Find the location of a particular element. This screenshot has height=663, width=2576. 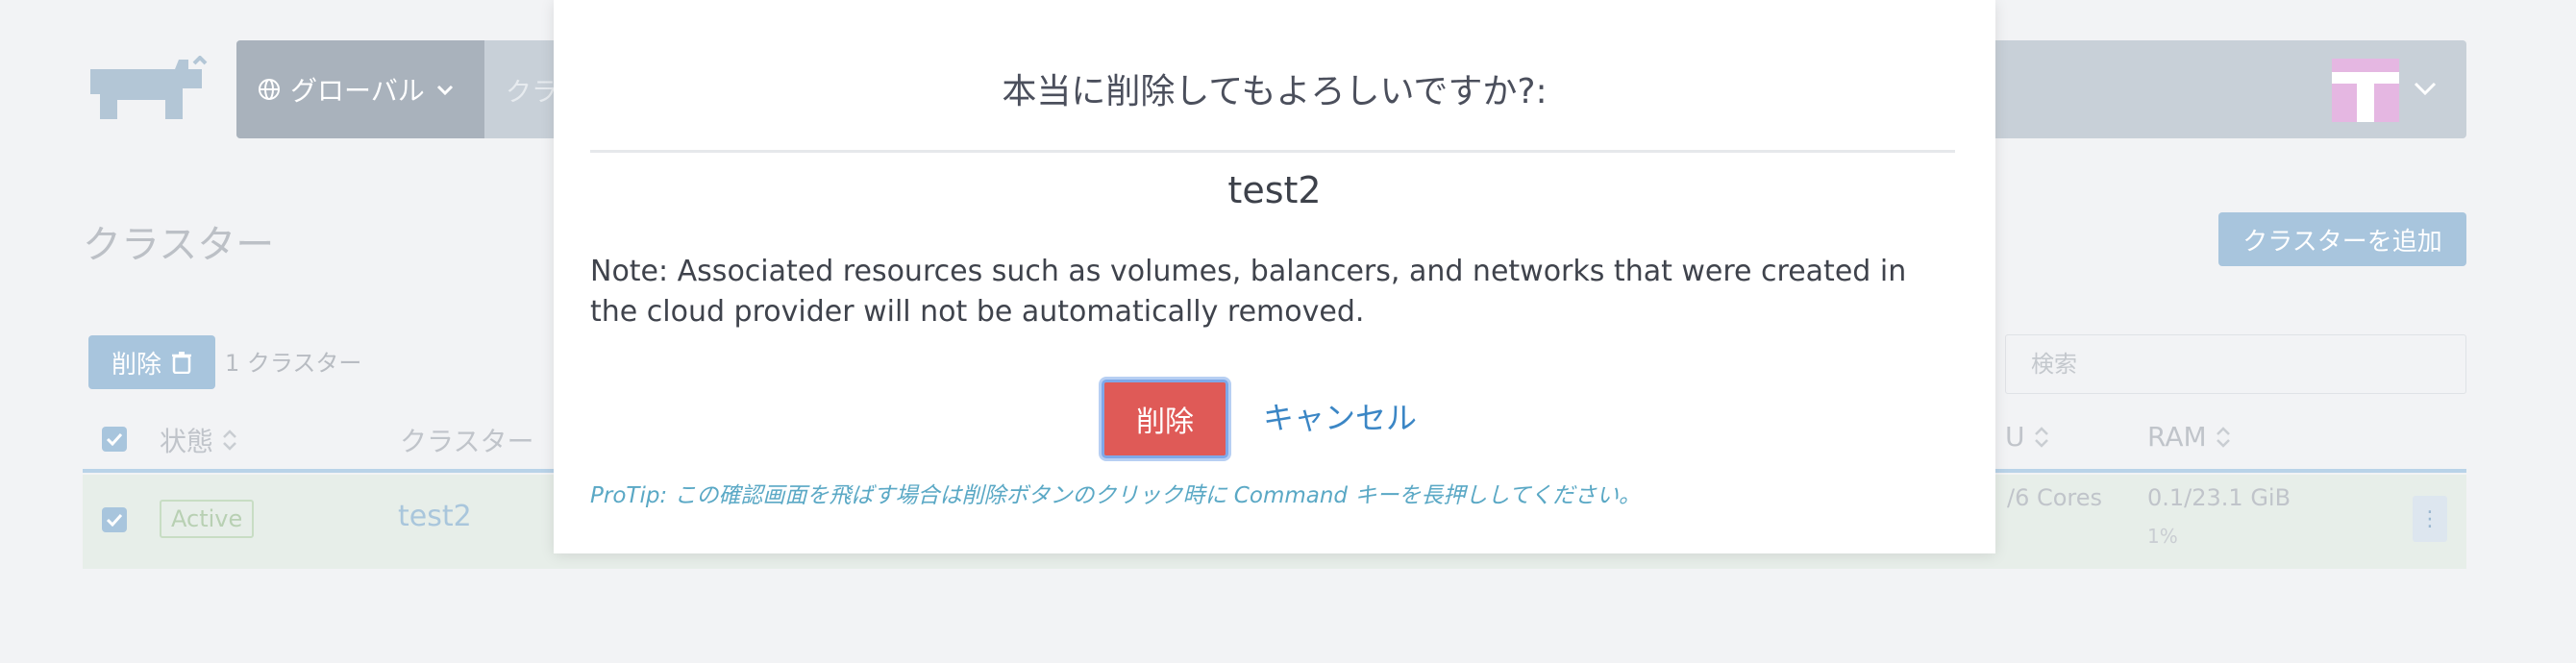

column-state: 状態 is located at coordinates (199, 440).